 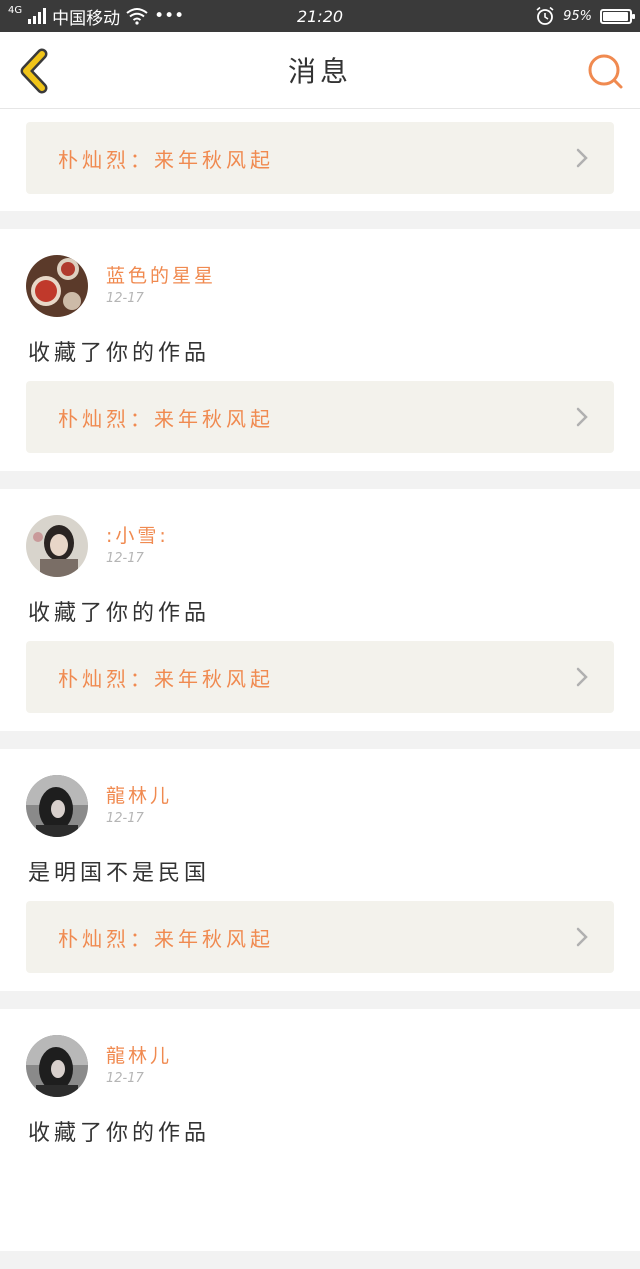 I want to click on page-title: 消息, so click(x=319, y=71).